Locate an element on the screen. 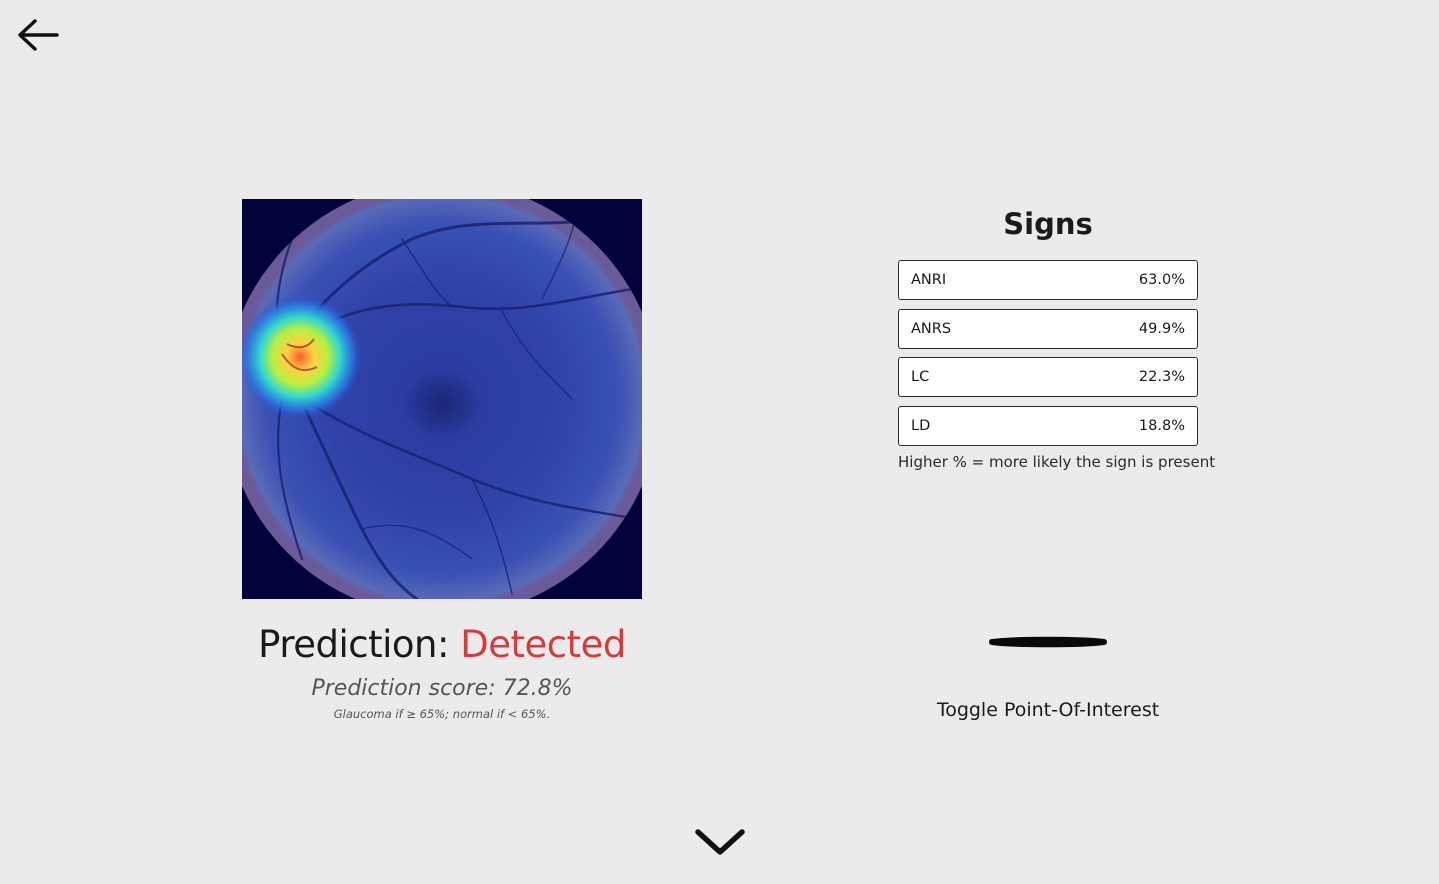 The width and height of the screenshot is (1439, 884). signs-heading: Signs is located at coordinates (1048, 224).